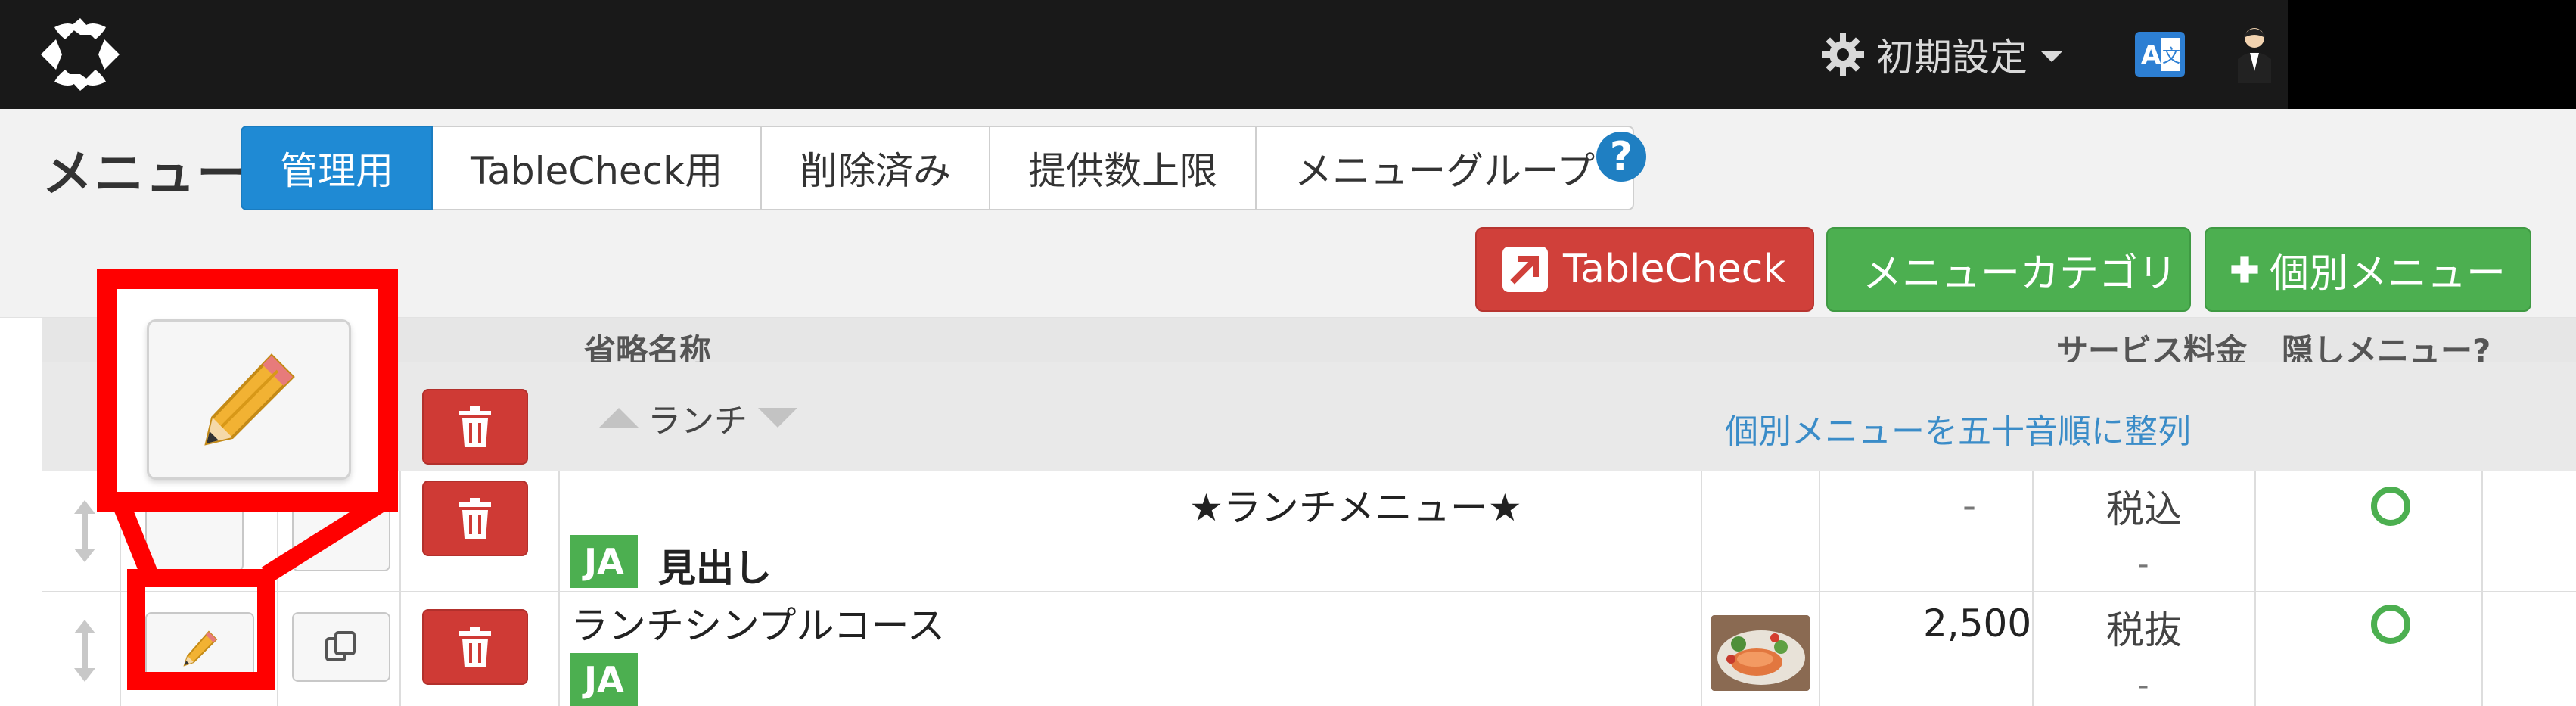 The height and width of the screenshot is (706, 2576). Describe the element at coordinates (1446, 168) in the screenshot. I see `tab-menu-group: メニューグループ` at that location.